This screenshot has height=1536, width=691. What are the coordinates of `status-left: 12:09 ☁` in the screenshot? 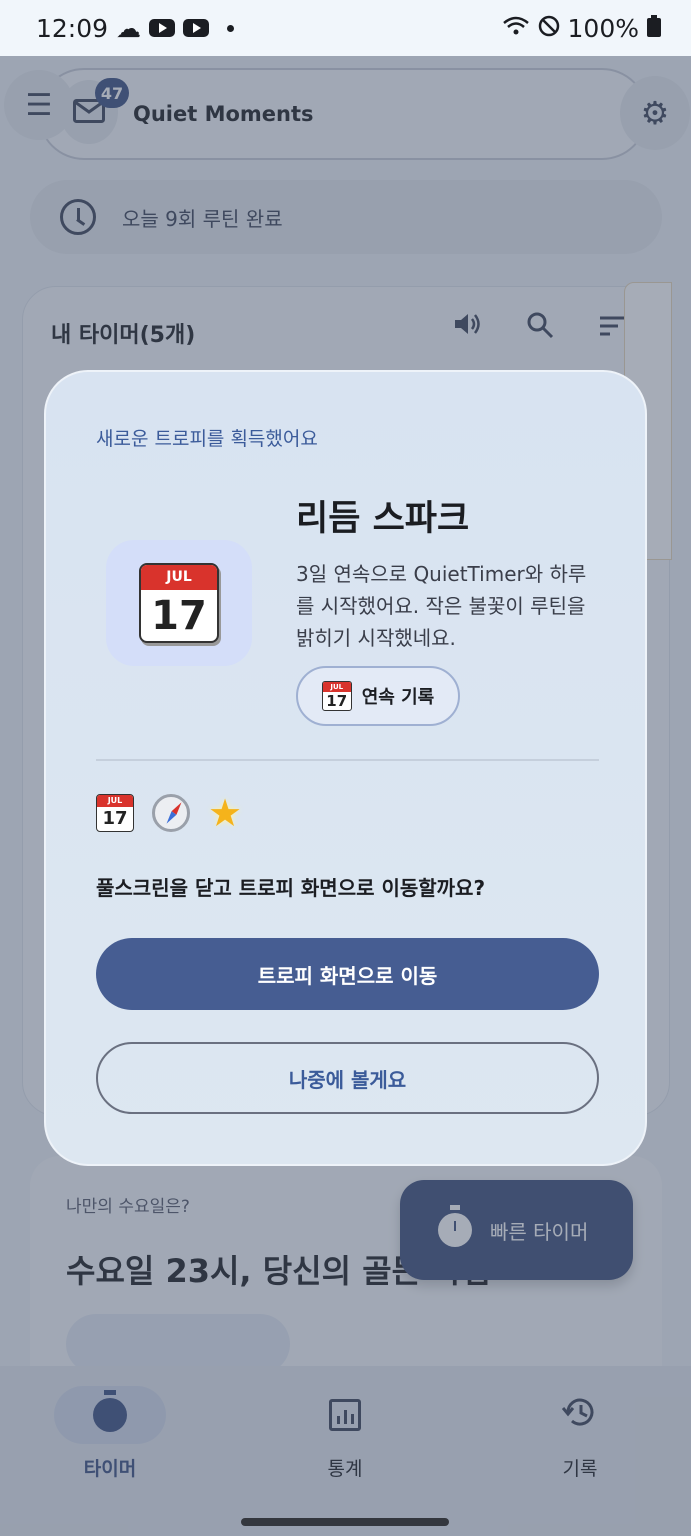 It's located at (135, 28).